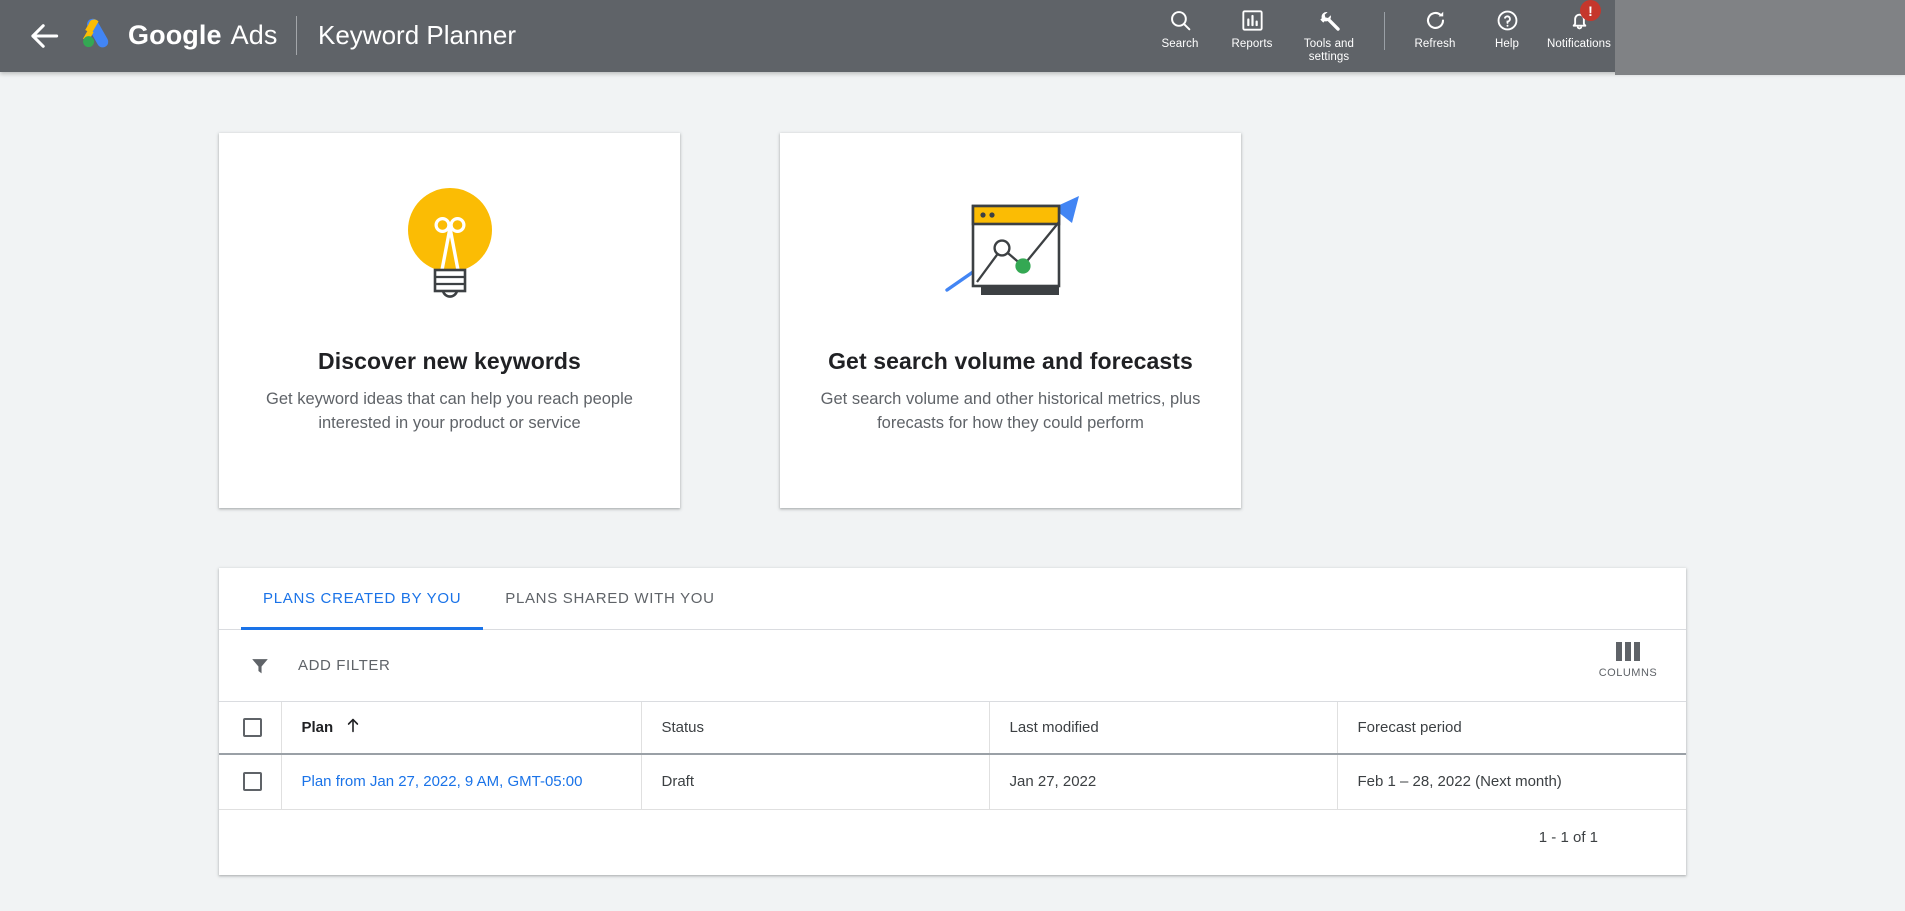  I want to click on brand-google: Google, so click(175, 34).